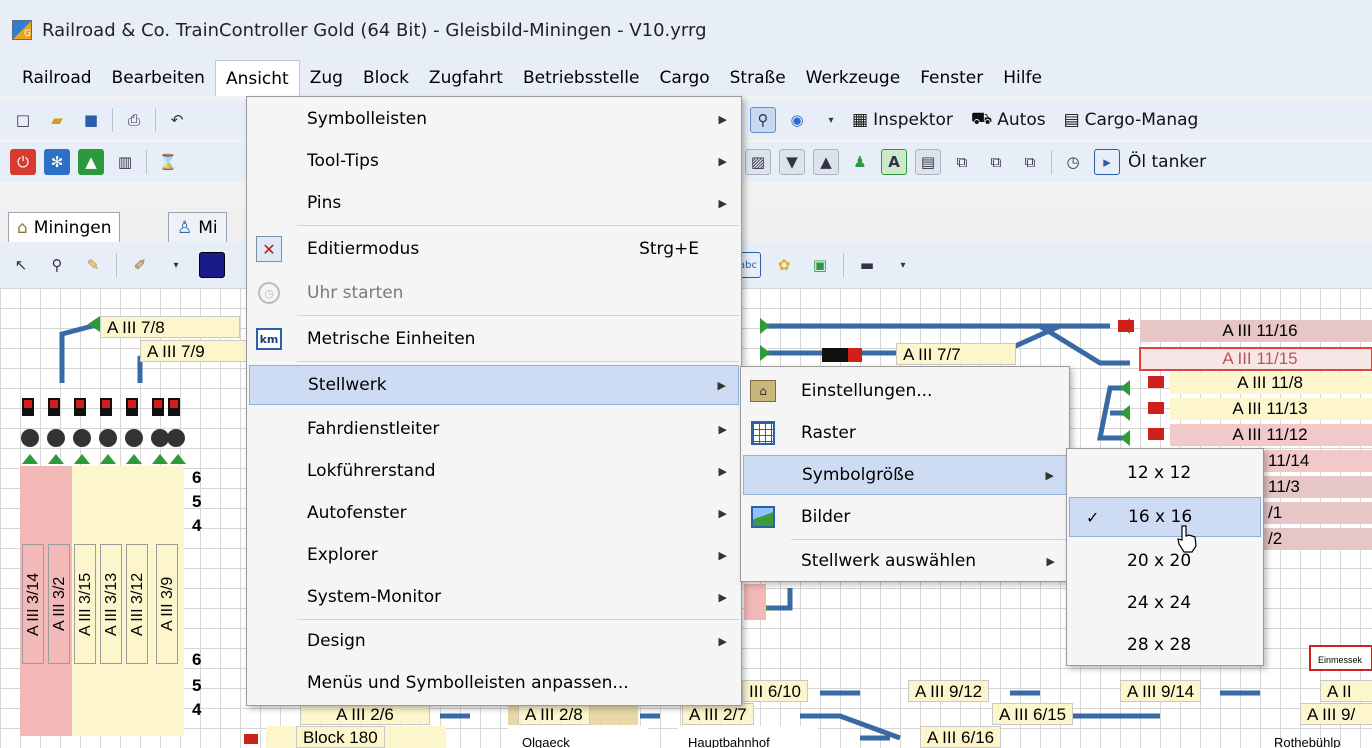 Image resolution: width=1372 pixels, height=748 pixels. What do you see at coordinates (494, 203) in the screenshot?
I see `menu-item-pins: Pins ▶` at bounding box center [494, 203].